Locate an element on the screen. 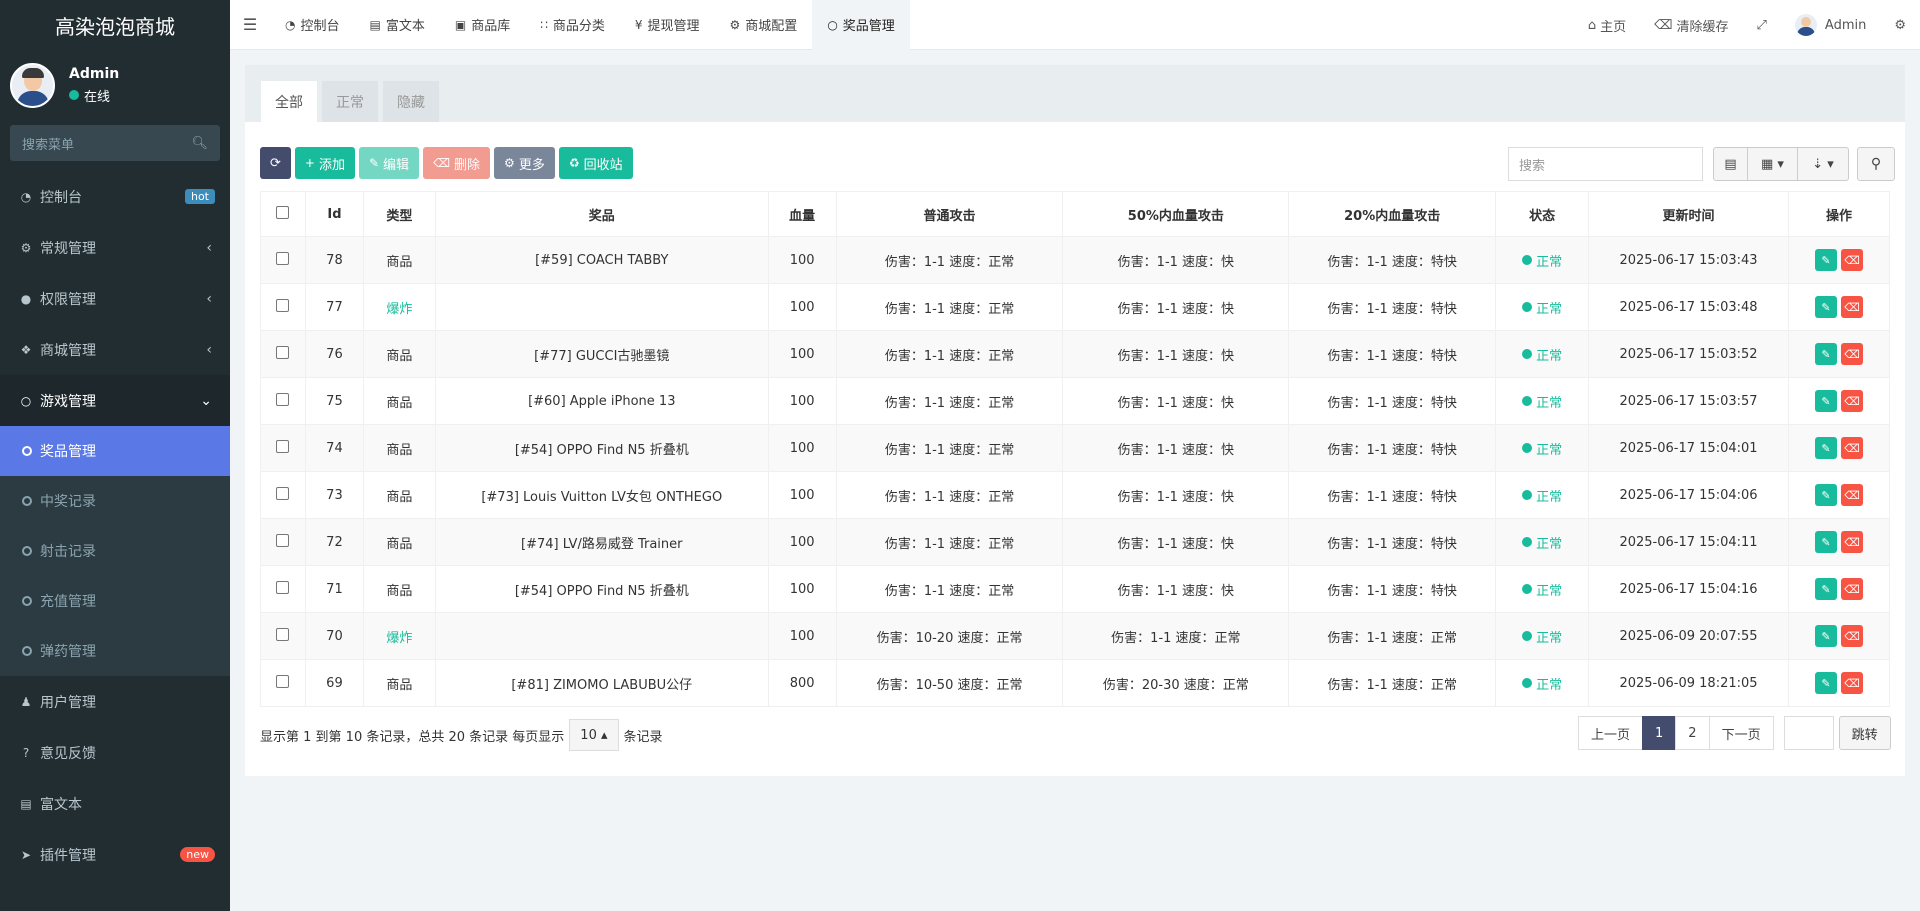 Image resolution: width=1920 pixels, height=911 pixels. page-1-button: 1 is located at coordinates (1659, 733).